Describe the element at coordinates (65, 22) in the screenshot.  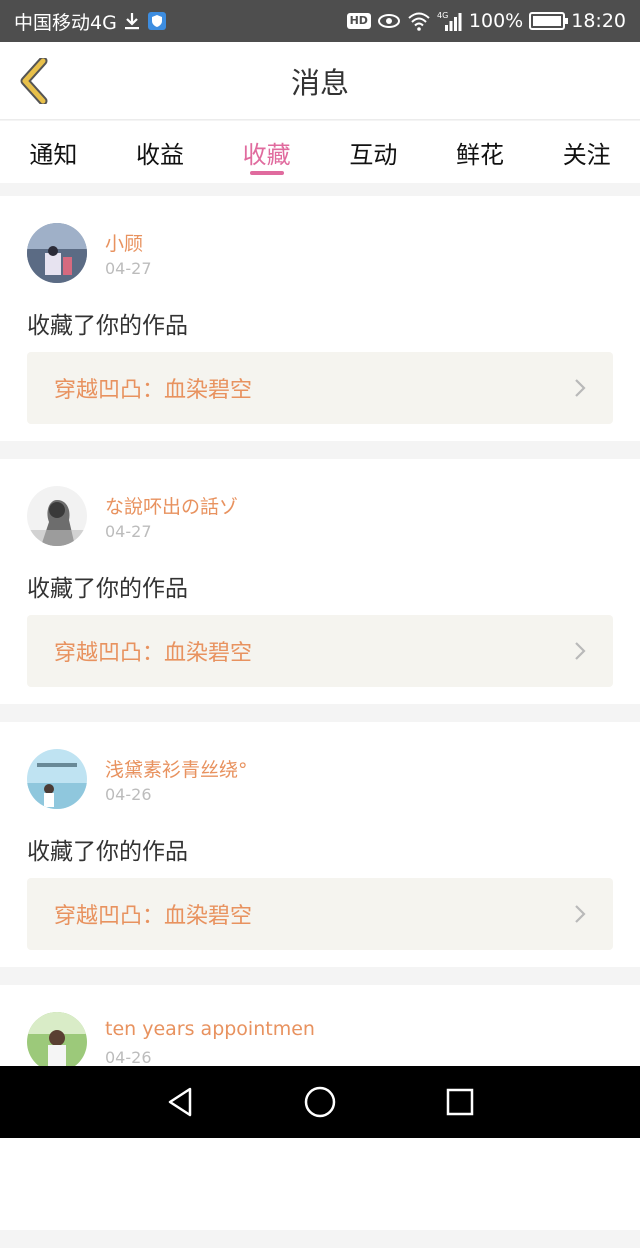
I see `carrier-label: 中国移动4G` at that location.